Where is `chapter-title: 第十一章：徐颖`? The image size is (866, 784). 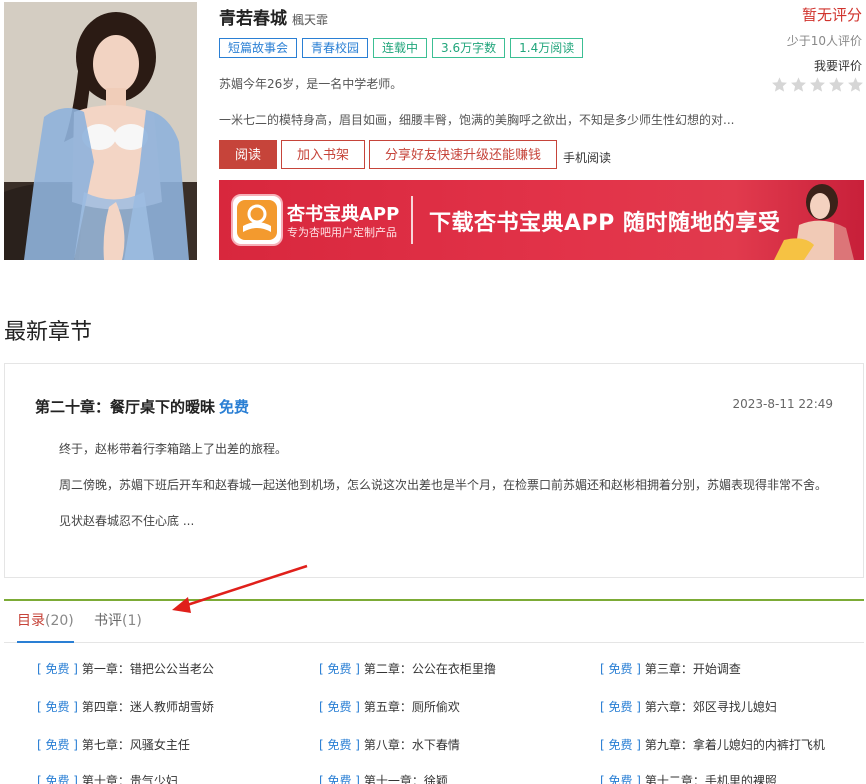
chapter-title: 第十一章：徐颖 is located at coordinates (406, 779).